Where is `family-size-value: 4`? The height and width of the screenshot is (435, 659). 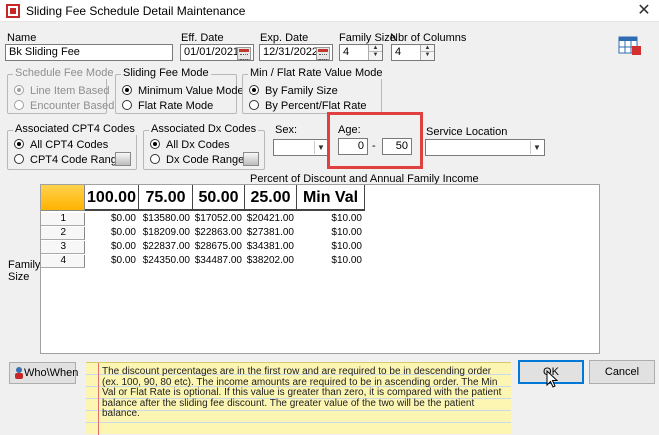
family-size-value: 4 is located at coordinates (346, 52).